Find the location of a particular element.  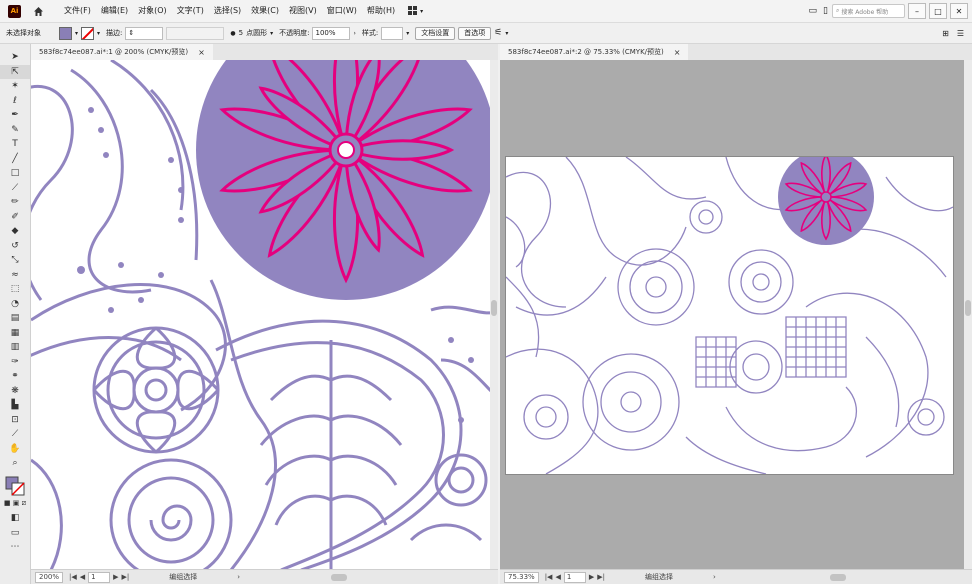

preferences-button: 首选项 is located at coordinates (475, 33).